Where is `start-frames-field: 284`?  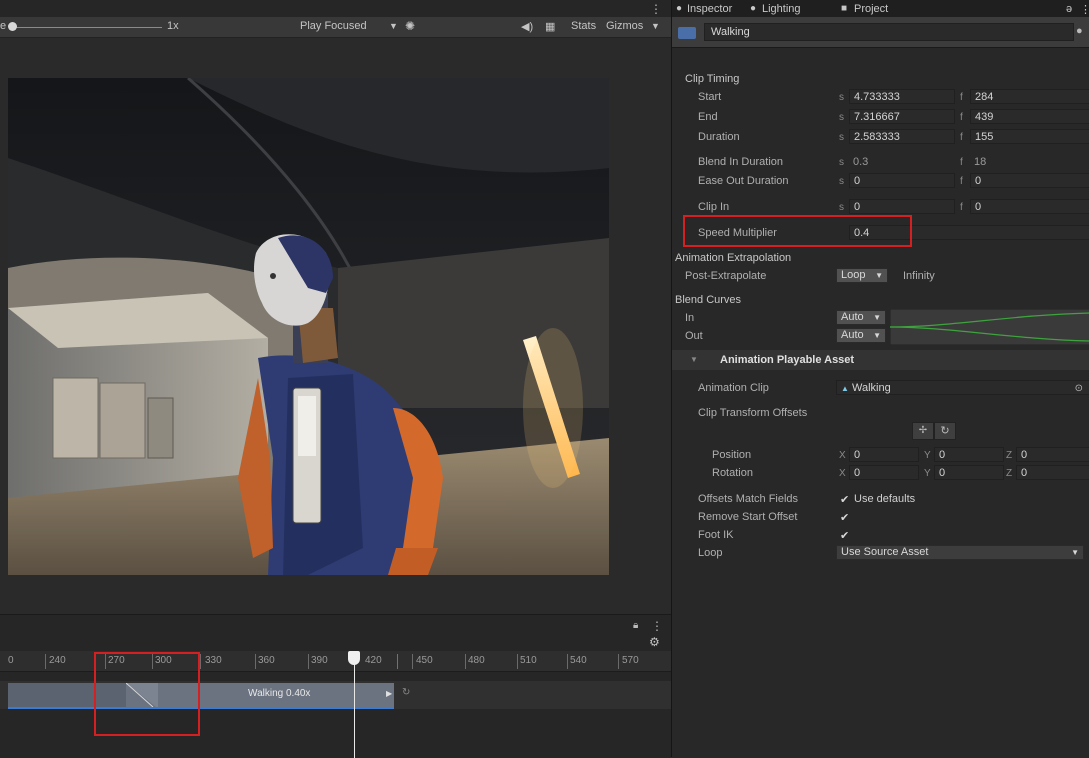 start-frames-field: 284 is located at coordinates (1029, 96).